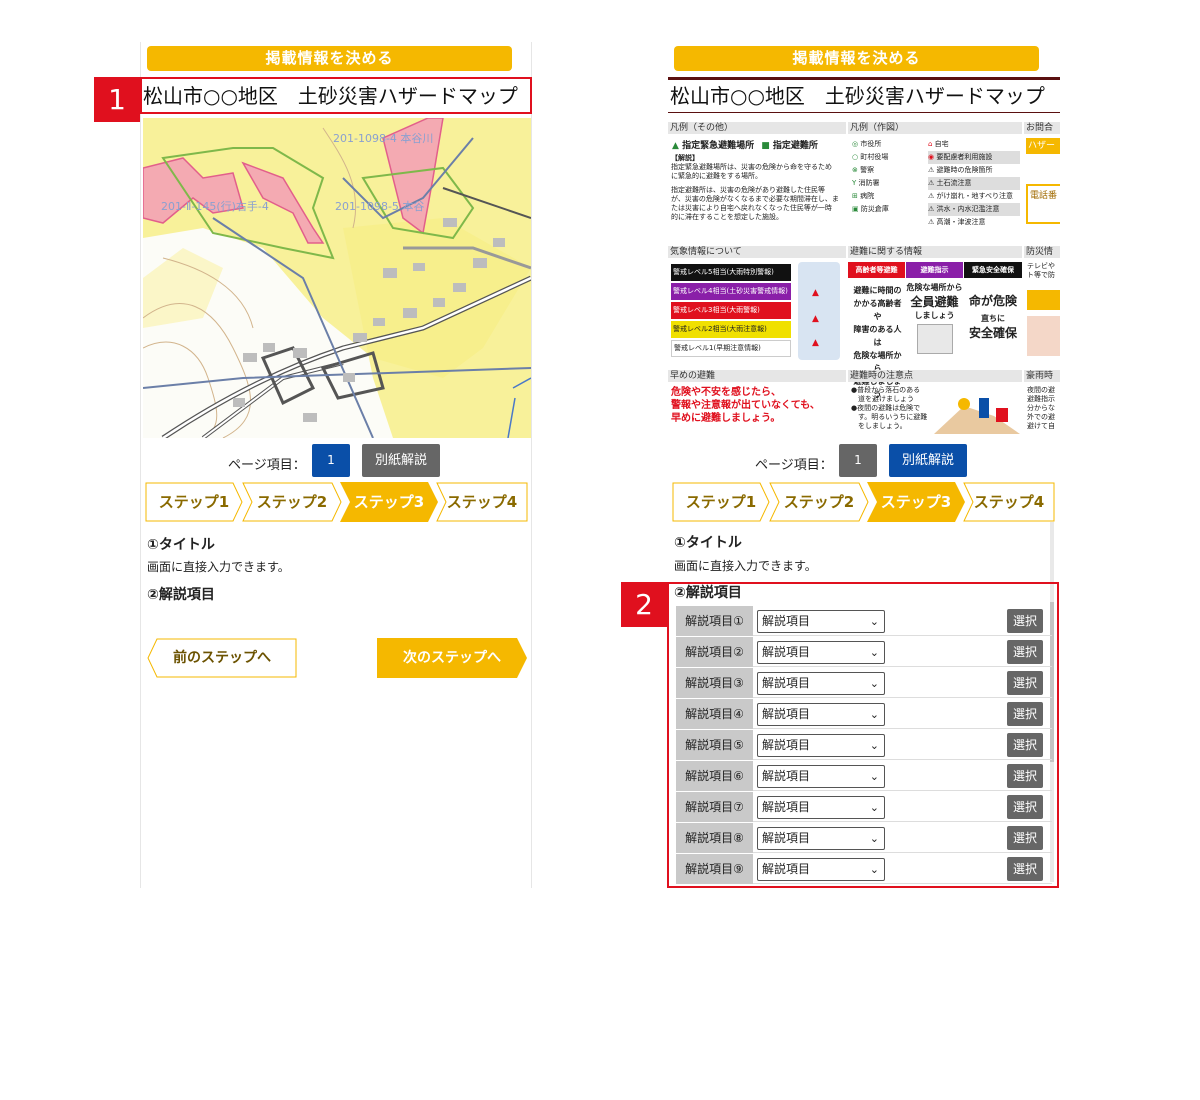  I want to click on heavy-line: 避難指示, so click(1041, 399).